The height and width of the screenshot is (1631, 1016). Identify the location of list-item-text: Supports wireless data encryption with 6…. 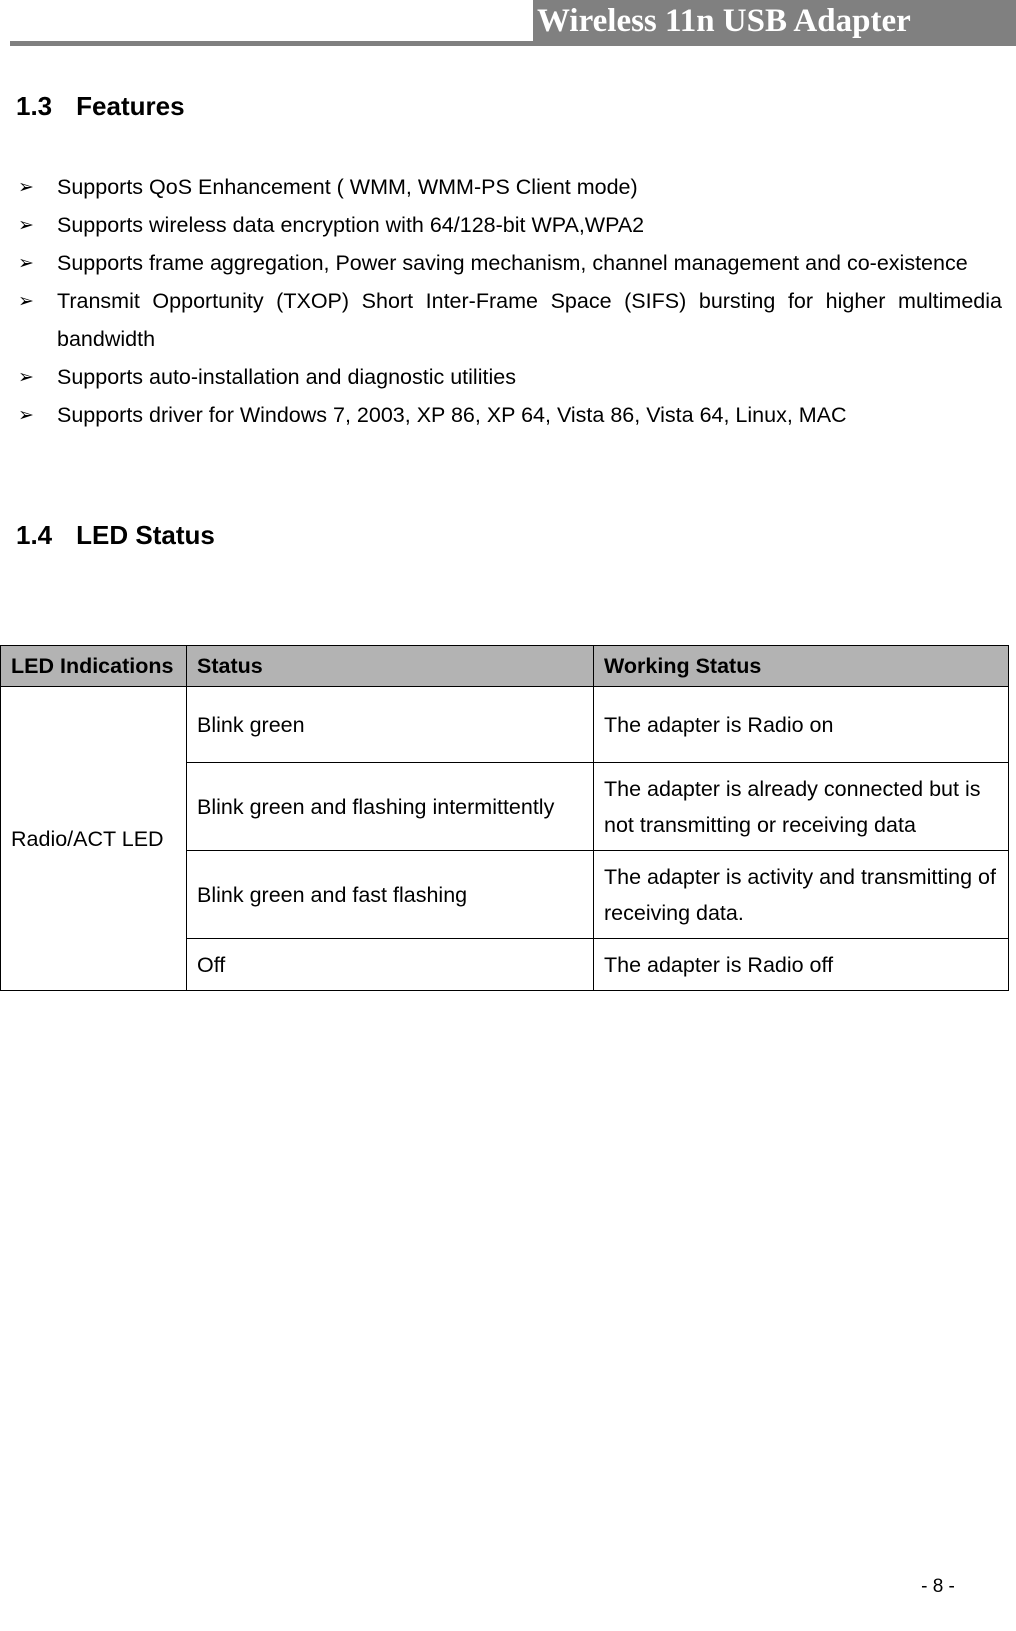
(351, 225).